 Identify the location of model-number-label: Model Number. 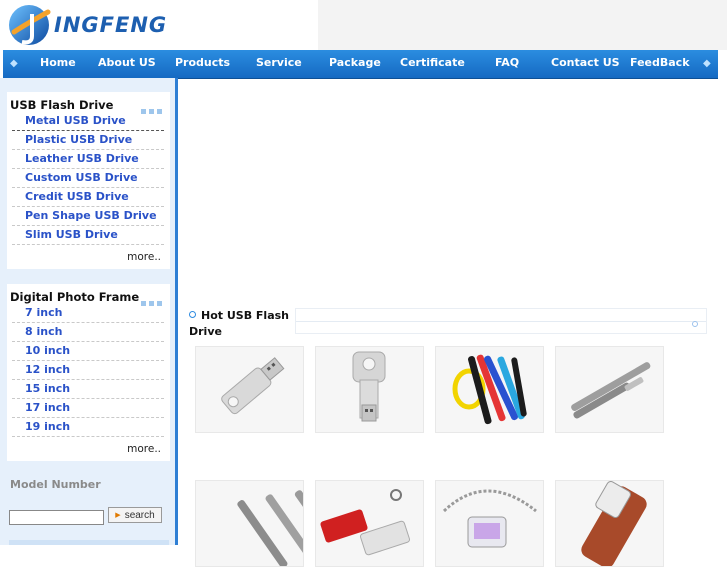
(55, 484).